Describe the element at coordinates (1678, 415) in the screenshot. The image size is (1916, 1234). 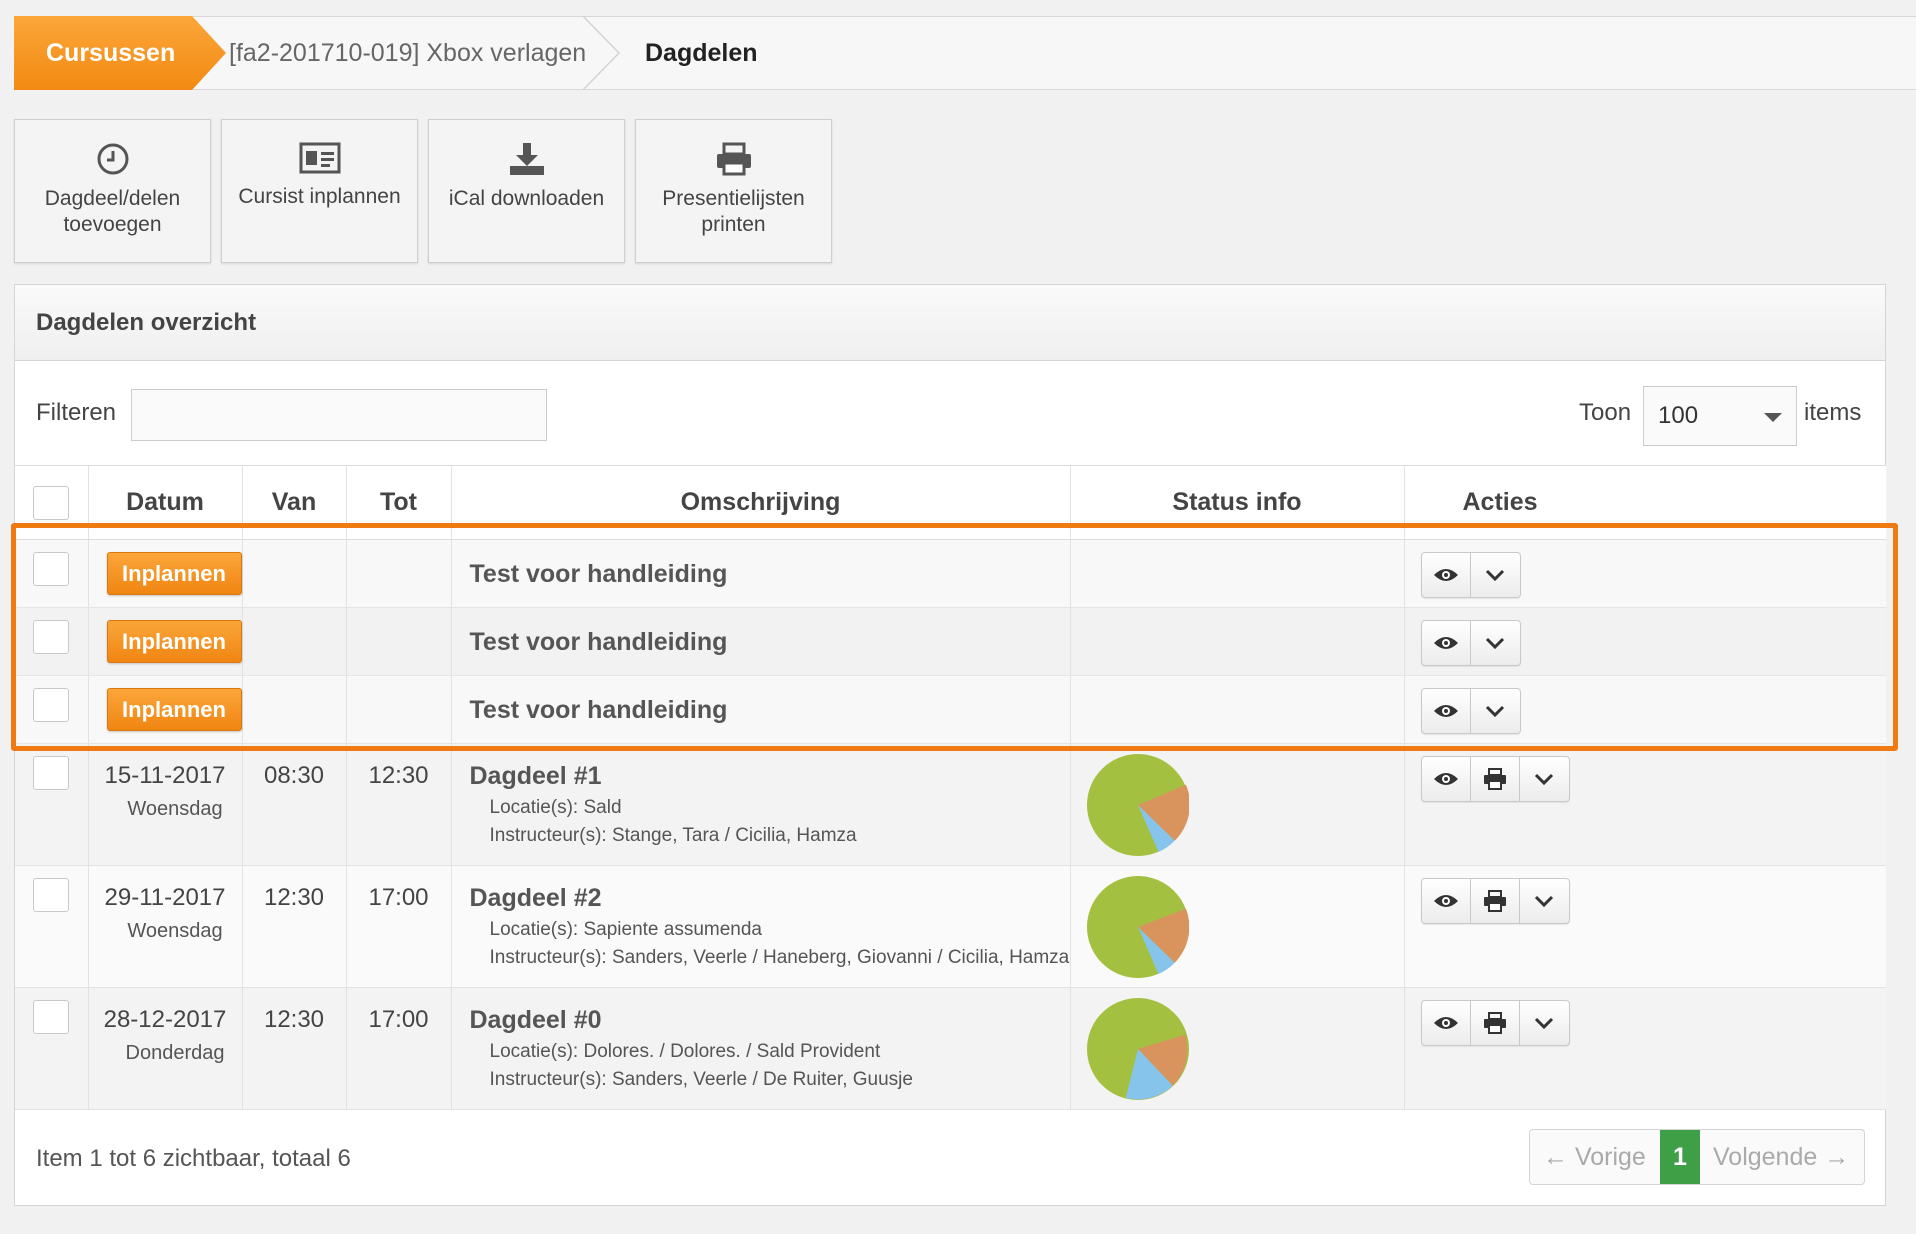
I see `page-size-value: 100` at that location.